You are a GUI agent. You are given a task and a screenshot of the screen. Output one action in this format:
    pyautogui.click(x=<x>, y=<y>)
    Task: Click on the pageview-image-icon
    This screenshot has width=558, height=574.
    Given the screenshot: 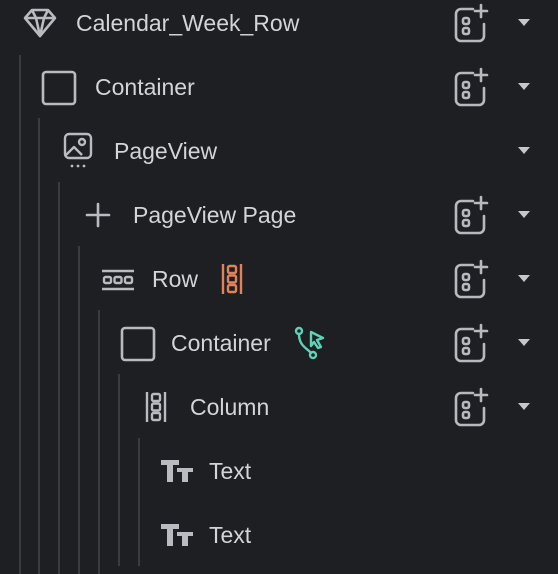 What is the action you would take?
    pyautogui.click(x=79, y=151)
    